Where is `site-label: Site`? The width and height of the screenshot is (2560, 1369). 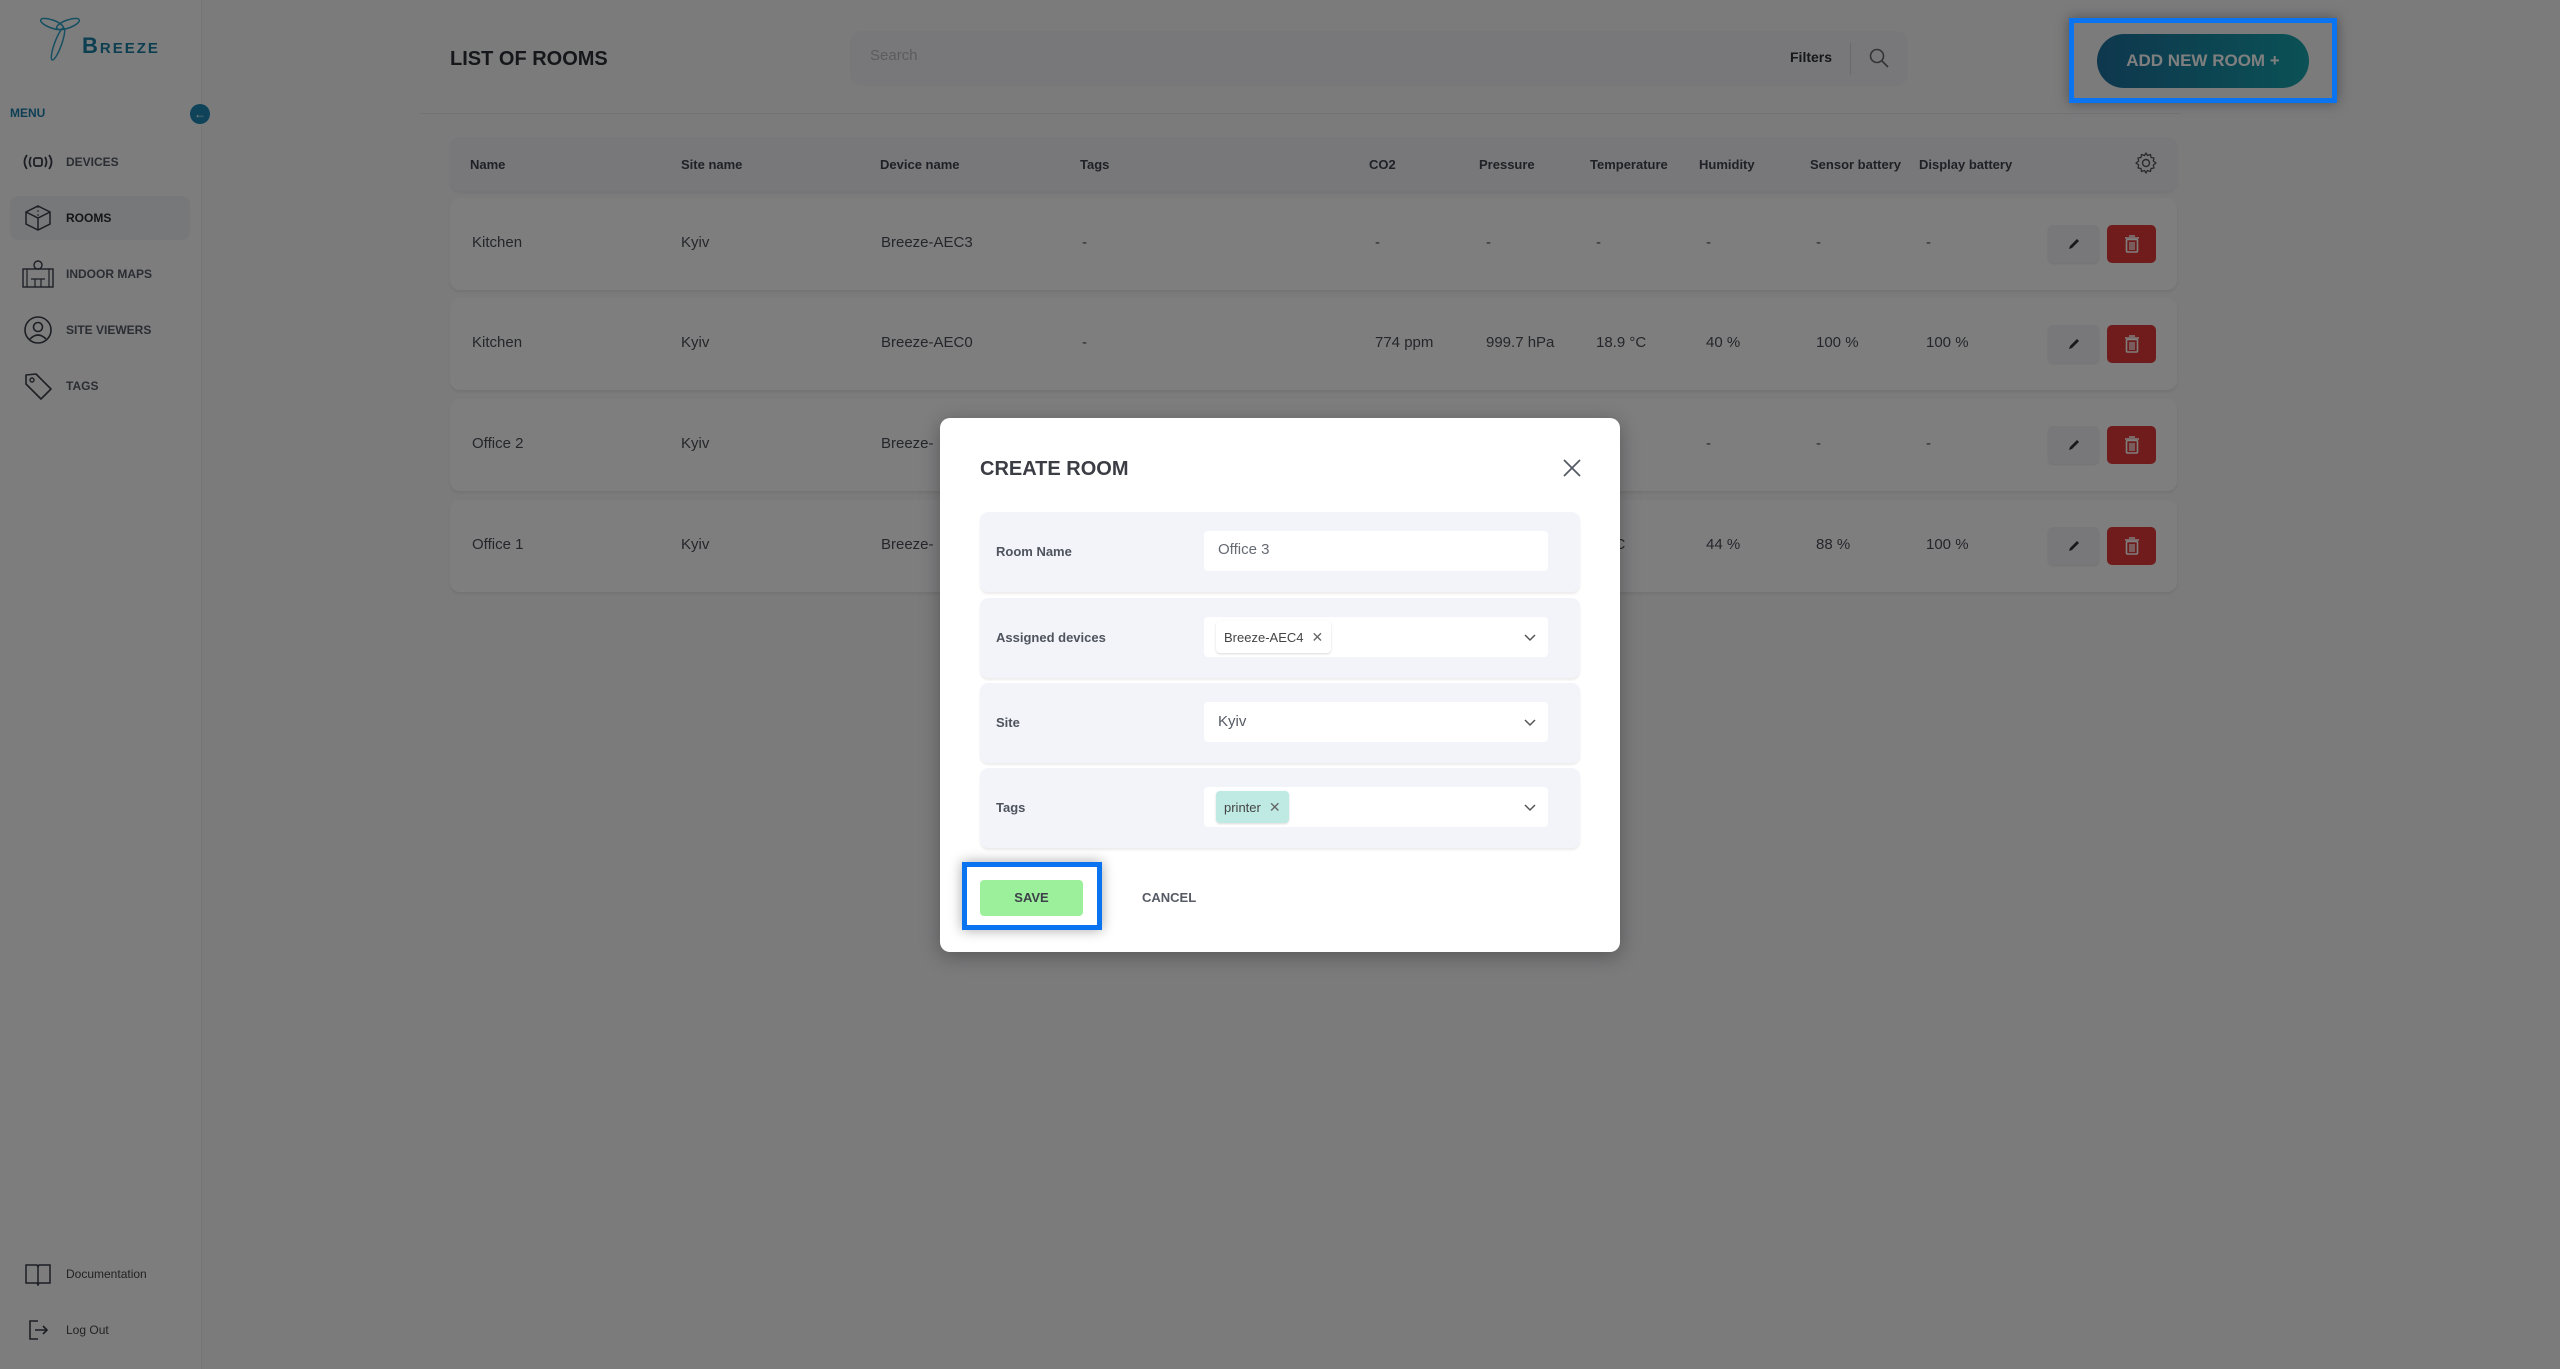 site-label: Site is located at coordinates (1008, 722).